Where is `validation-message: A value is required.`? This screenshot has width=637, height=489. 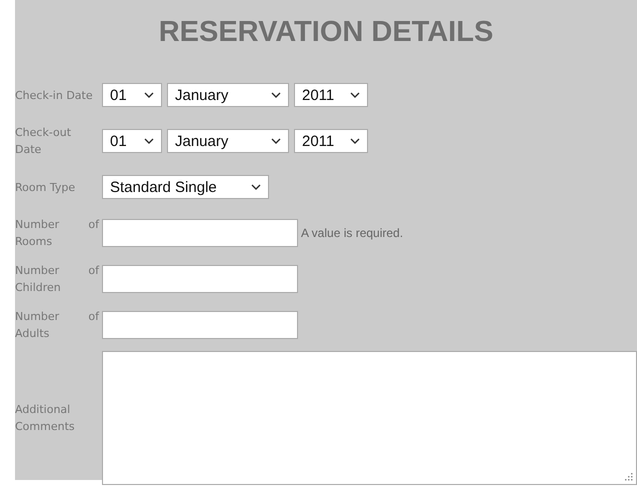 validation-message: A value is required. is located at coordinates (352, 233).